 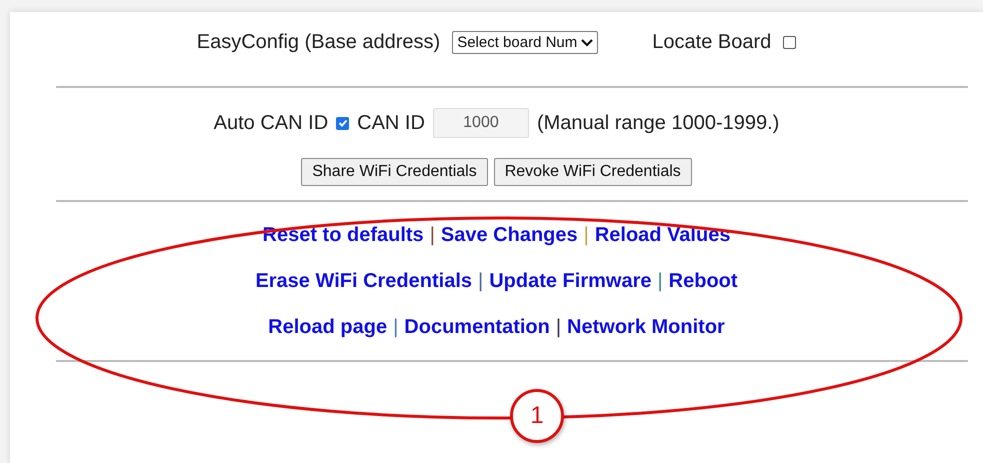 What do you see at coordinates (394, 172) in the screenshot?
I see `wifi-credentials-button: Share WiFi Credentials` at bounding box center [394, 172].